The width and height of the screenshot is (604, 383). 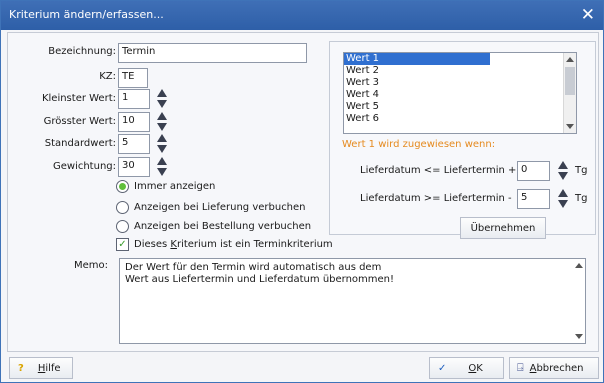 What do you see at coordinates (466, 368) in the screenshot?
I see `ok-button: ✓ OK` at bounding box center [466, 368].